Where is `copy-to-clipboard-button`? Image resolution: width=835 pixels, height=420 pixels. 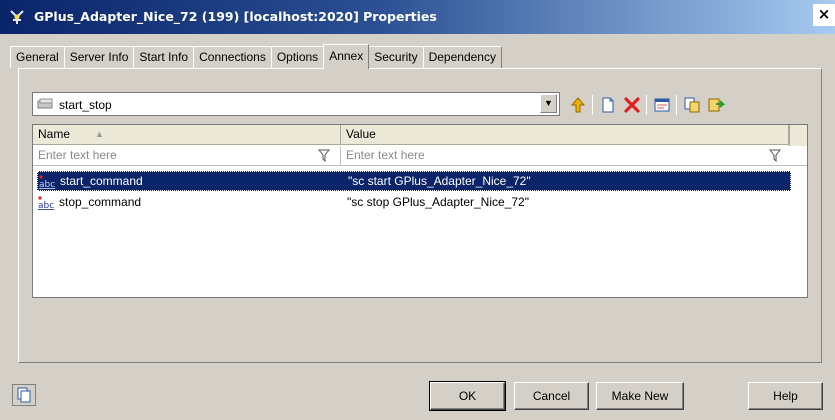
copy-to-clipboard-button is located at coordinates (24, 395).